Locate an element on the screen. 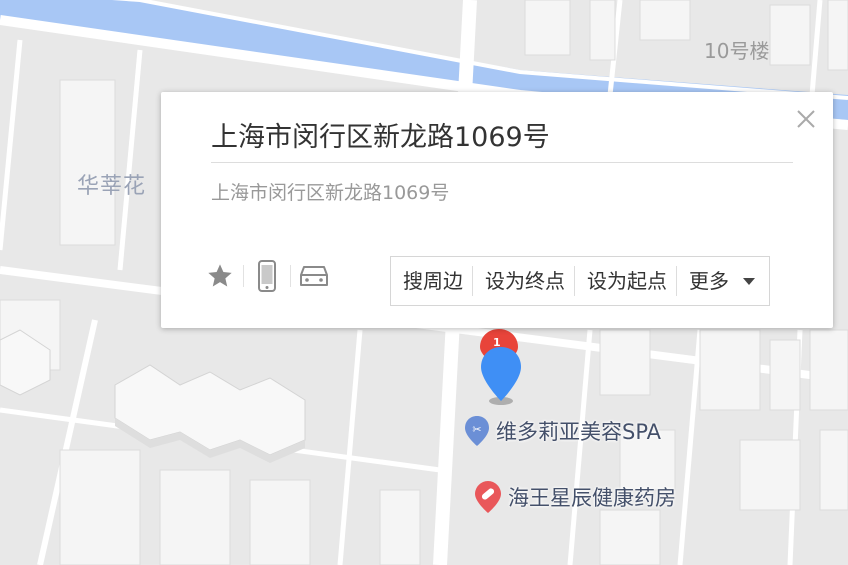  search-nearby-button: 搜周边 is located at coordinates (431, 281).